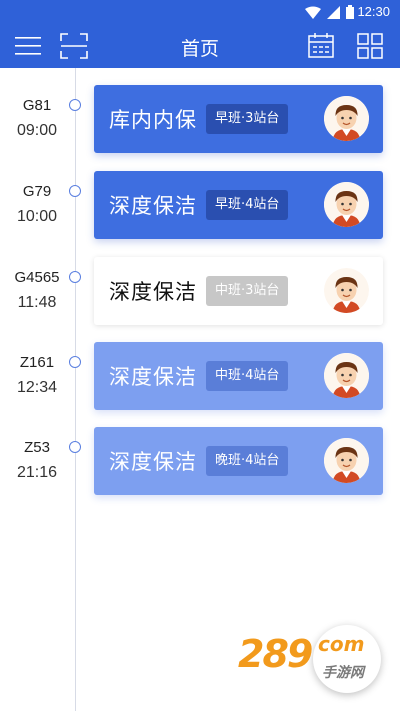  Describe the element at coordinates (247, 376) in the screenshot. I see `shift-badge: 中班·4站台` at that location.